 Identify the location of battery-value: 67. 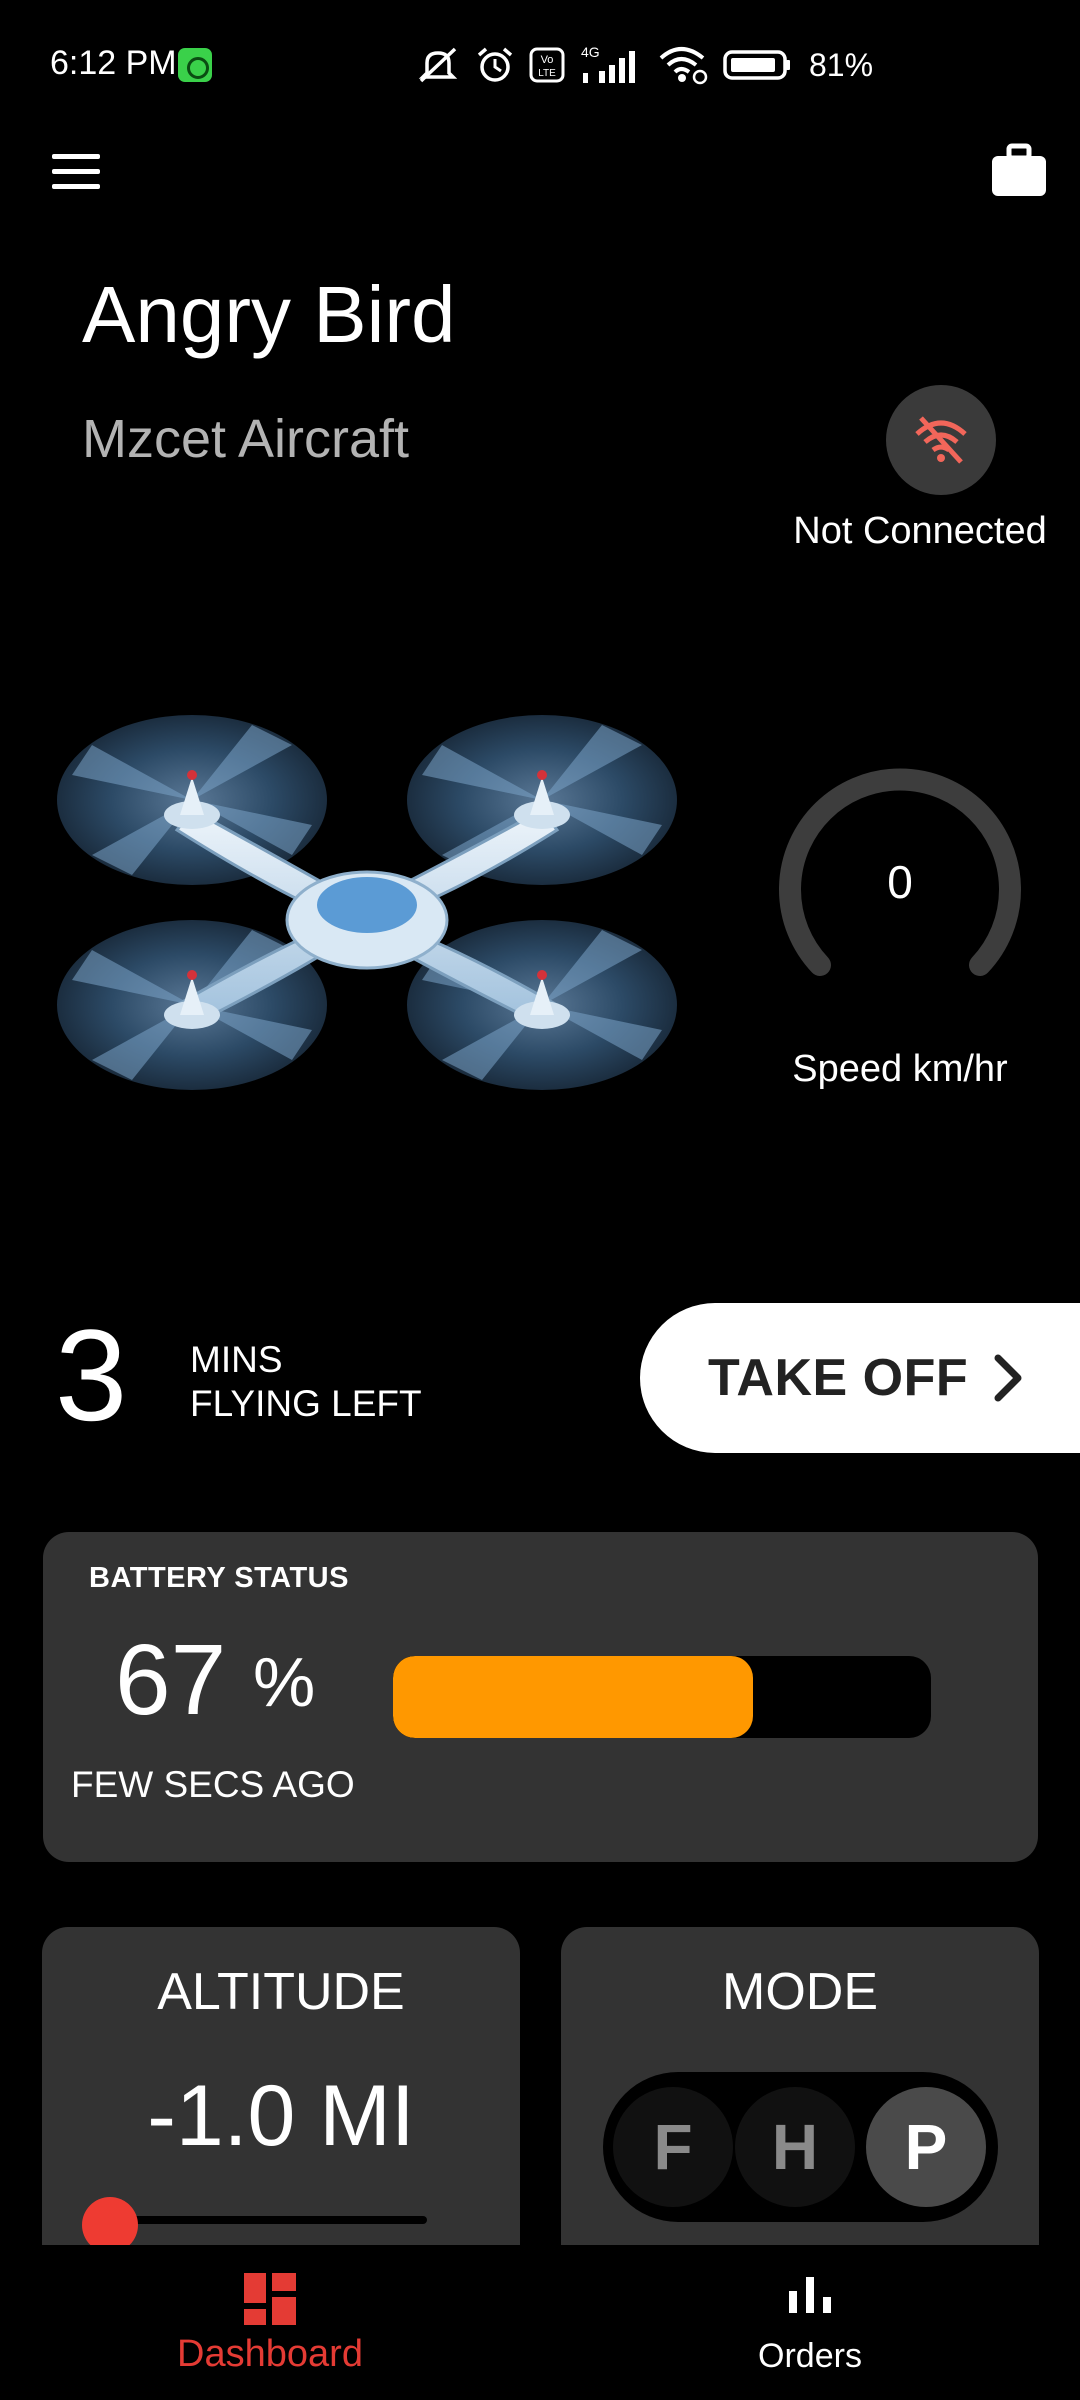
(171, 1680).